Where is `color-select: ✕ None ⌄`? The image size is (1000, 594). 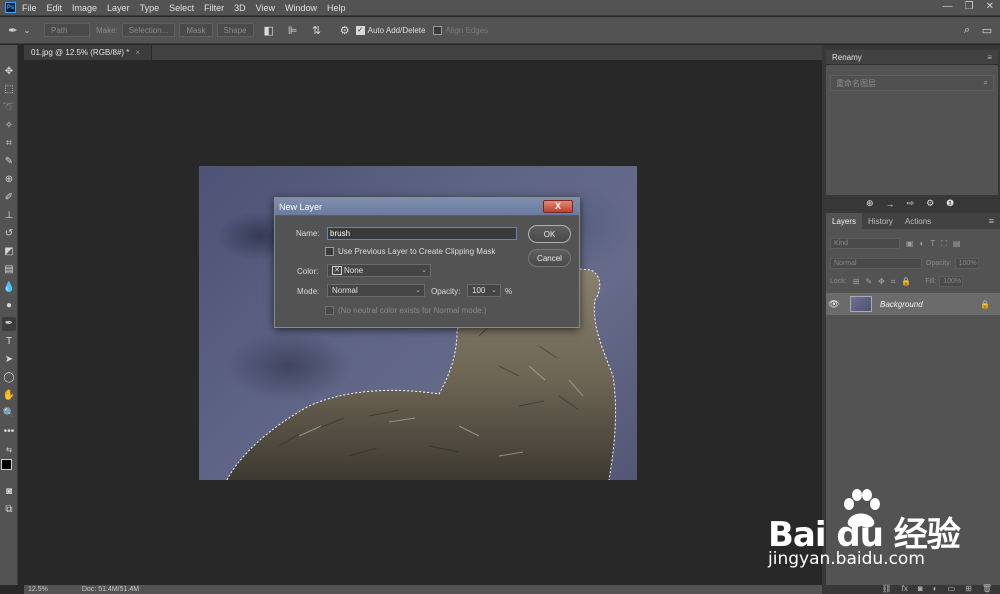
color-select: ✕ None ⌄ is located at coordinates (379, 270).